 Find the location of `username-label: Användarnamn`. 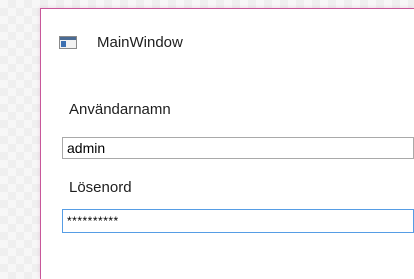

username-label: Användarnamn is located at coordinates (120, 109).